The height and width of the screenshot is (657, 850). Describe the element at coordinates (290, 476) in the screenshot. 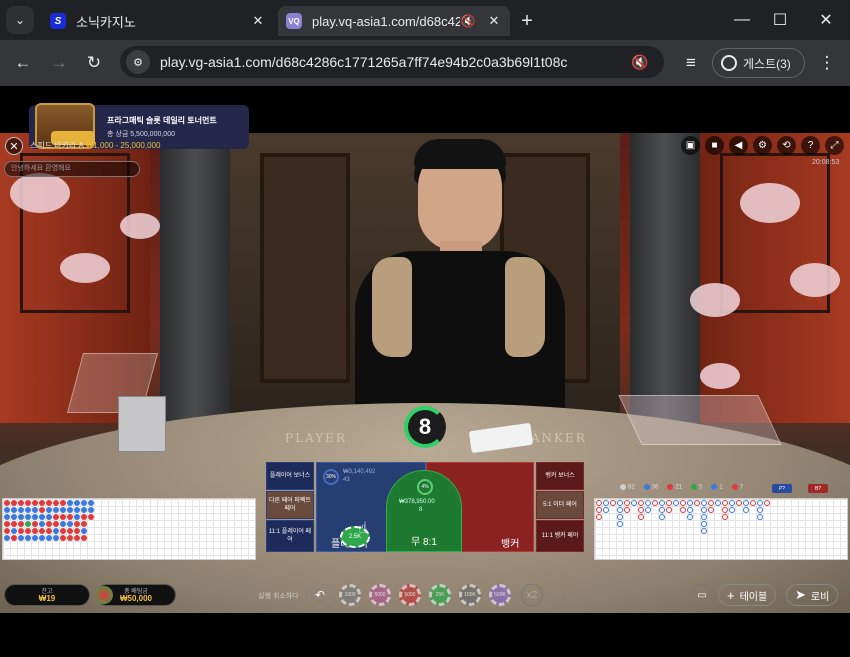

I see `player-bonus-bet: 플레이어 보너스` at that location.